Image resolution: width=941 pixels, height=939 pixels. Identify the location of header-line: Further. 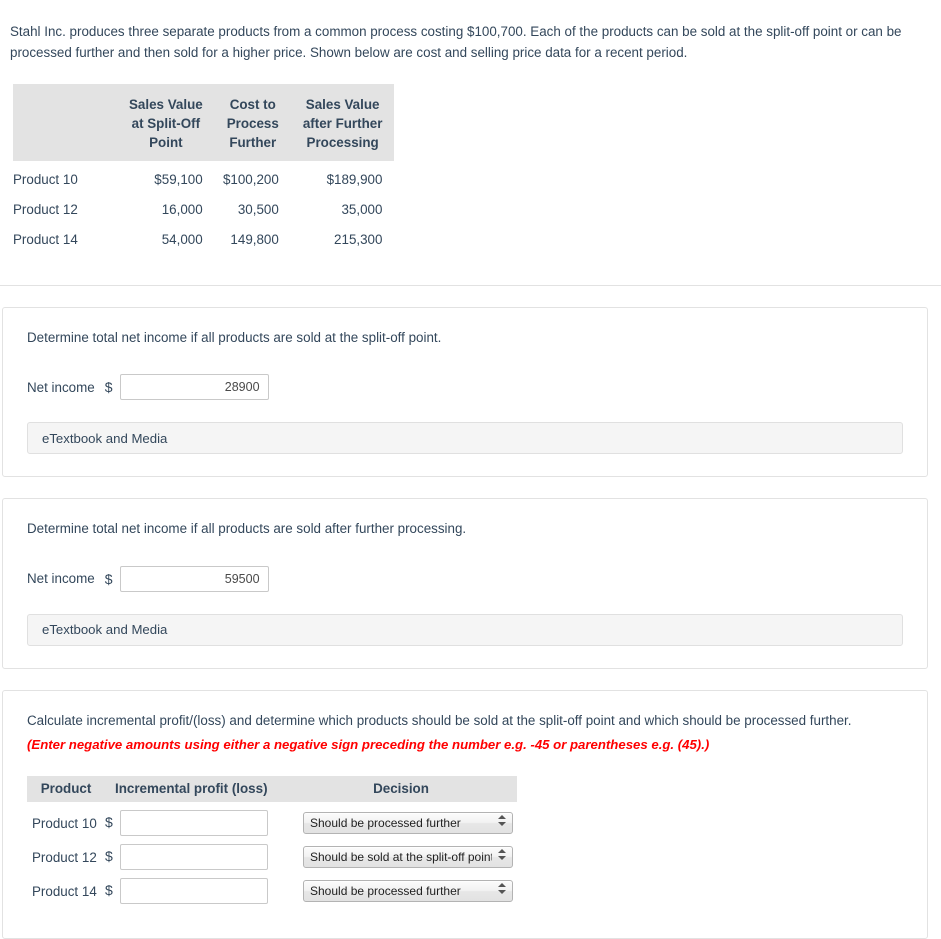
(253, 142).